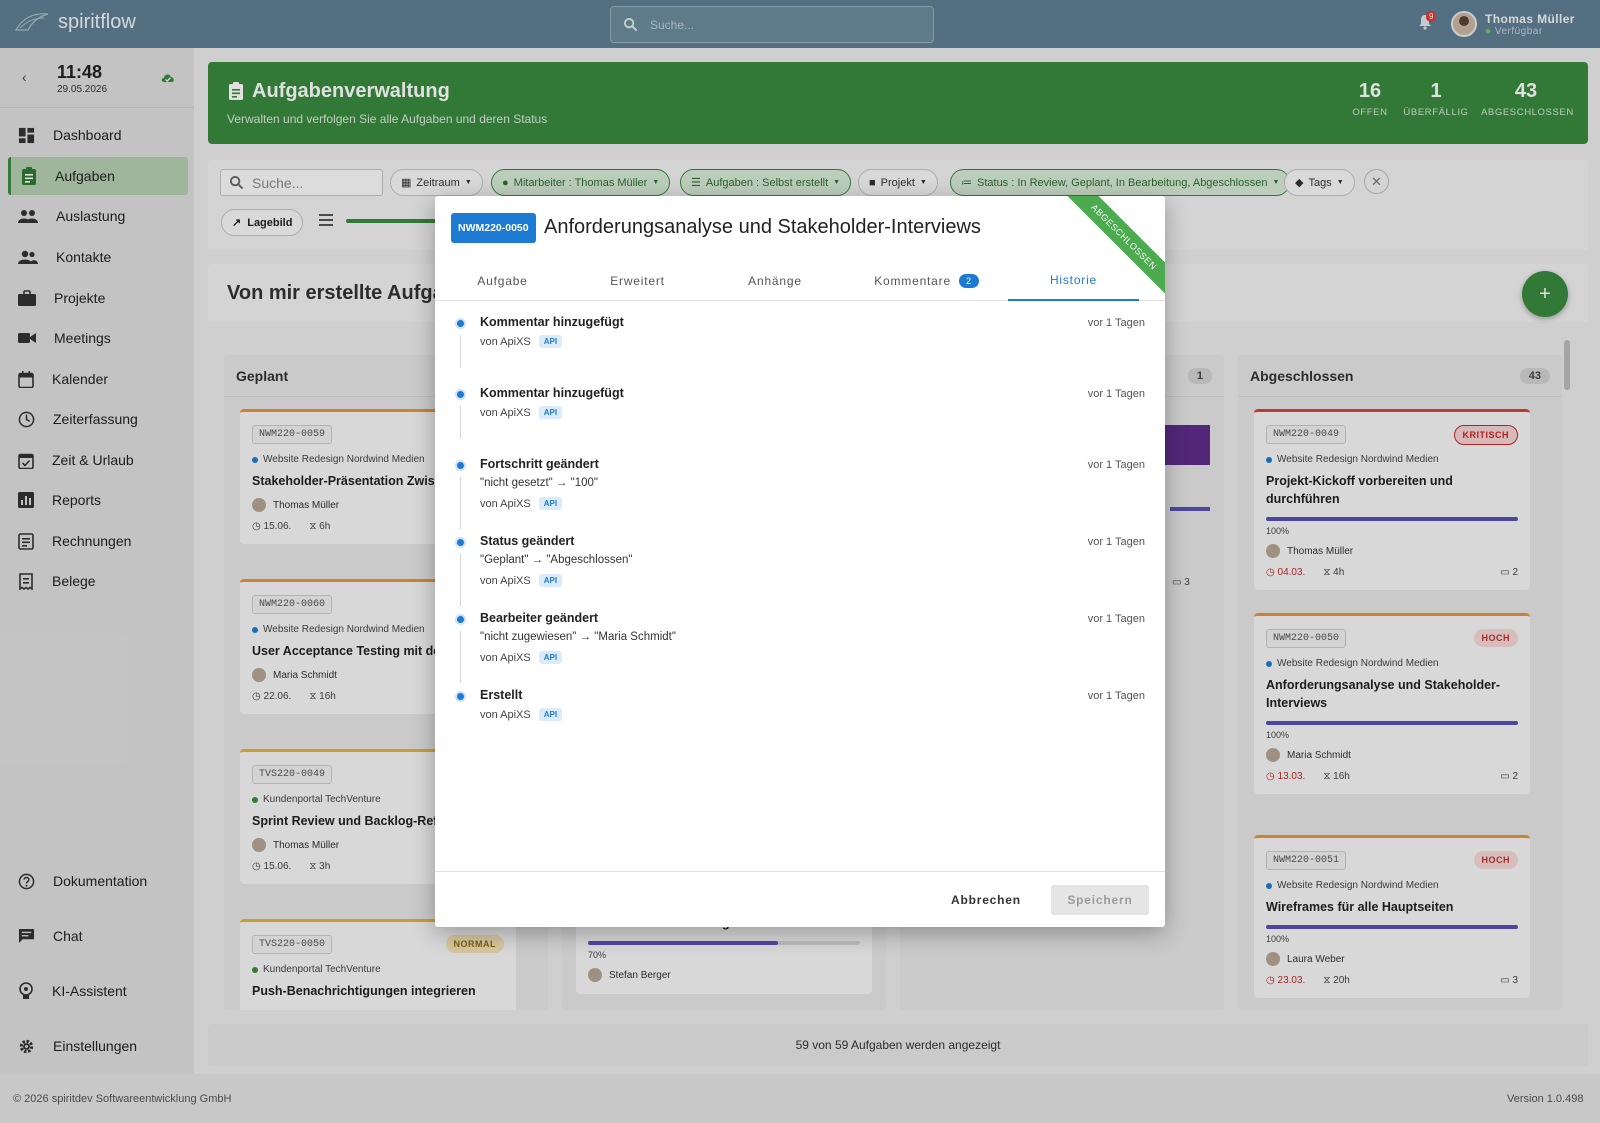 The width and height of the screenshot is (1600, 1123). Describe the element at coordinates (968, 281) in the screenshot. I see `comment-count-badge: 2` at that location.